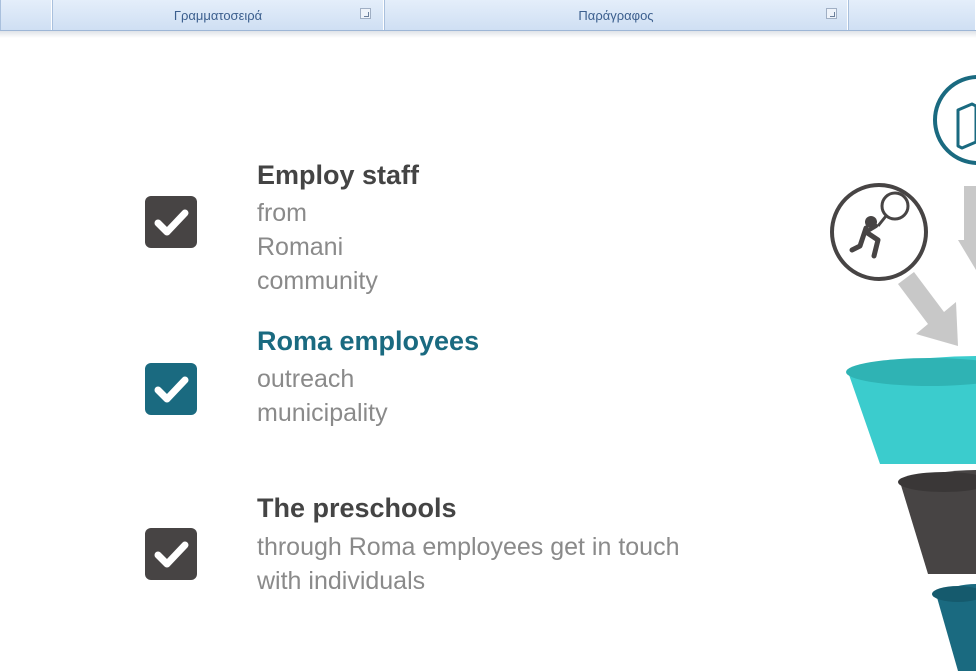 This screenshot has width=976, height=671. Describe the element at coordinates (937, 522) in the screenshot. I see `funnel-tier-middle` at that location.